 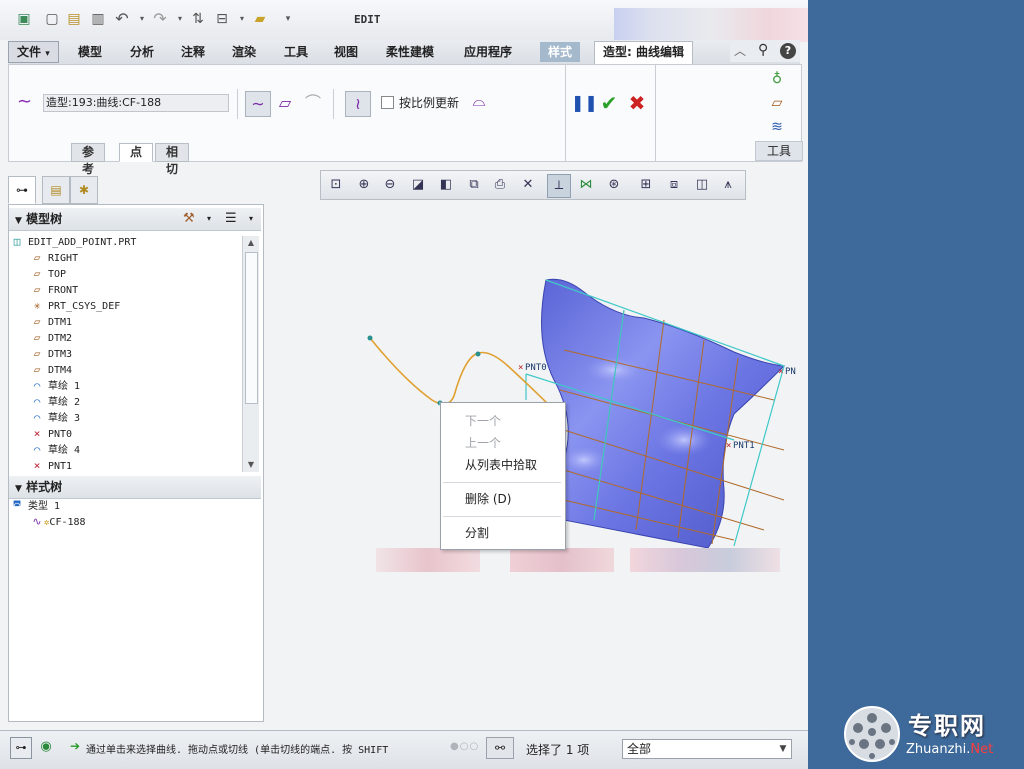 I want to click on curve-point, so click(x=478, y=354).